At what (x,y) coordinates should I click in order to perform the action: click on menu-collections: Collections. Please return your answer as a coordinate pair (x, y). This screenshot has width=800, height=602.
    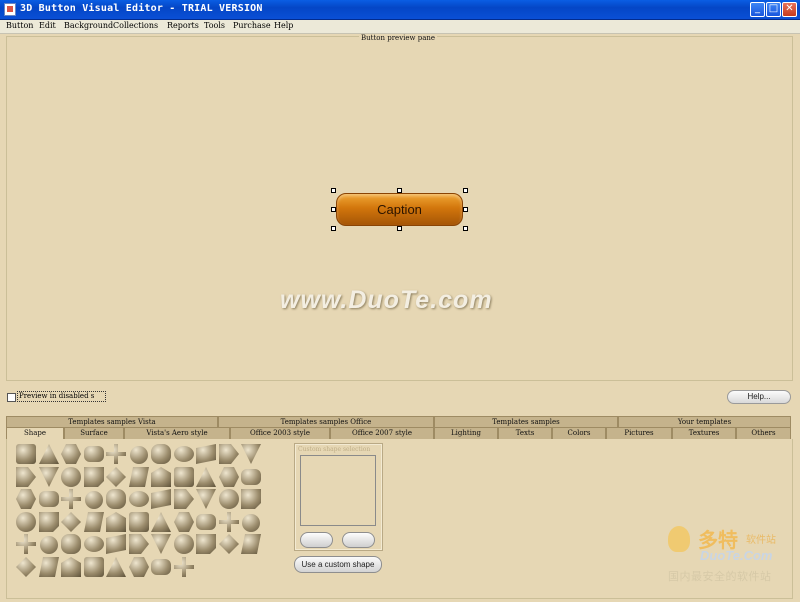
    Looking at the image, I should click on (135, 25).